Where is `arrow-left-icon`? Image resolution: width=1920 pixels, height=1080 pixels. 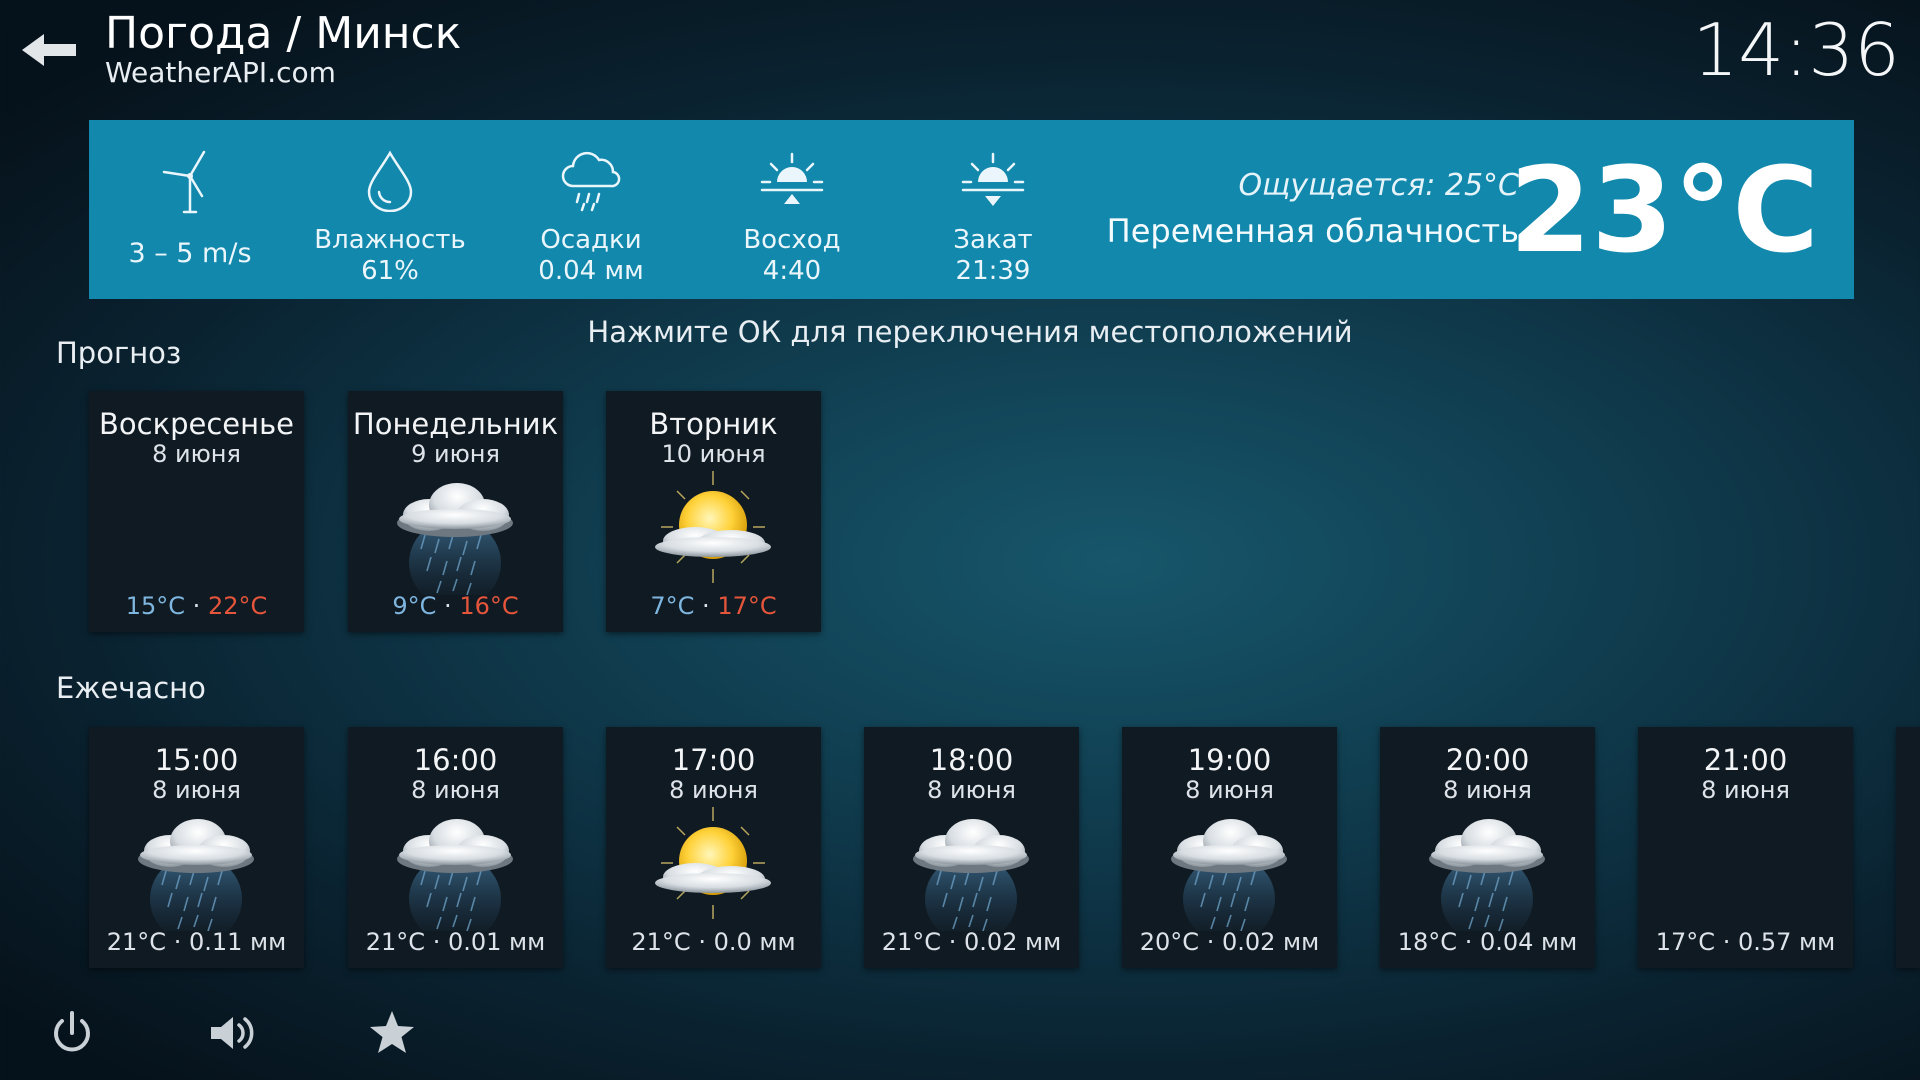 arrow-left-icon is located at coordinates (49, 50).